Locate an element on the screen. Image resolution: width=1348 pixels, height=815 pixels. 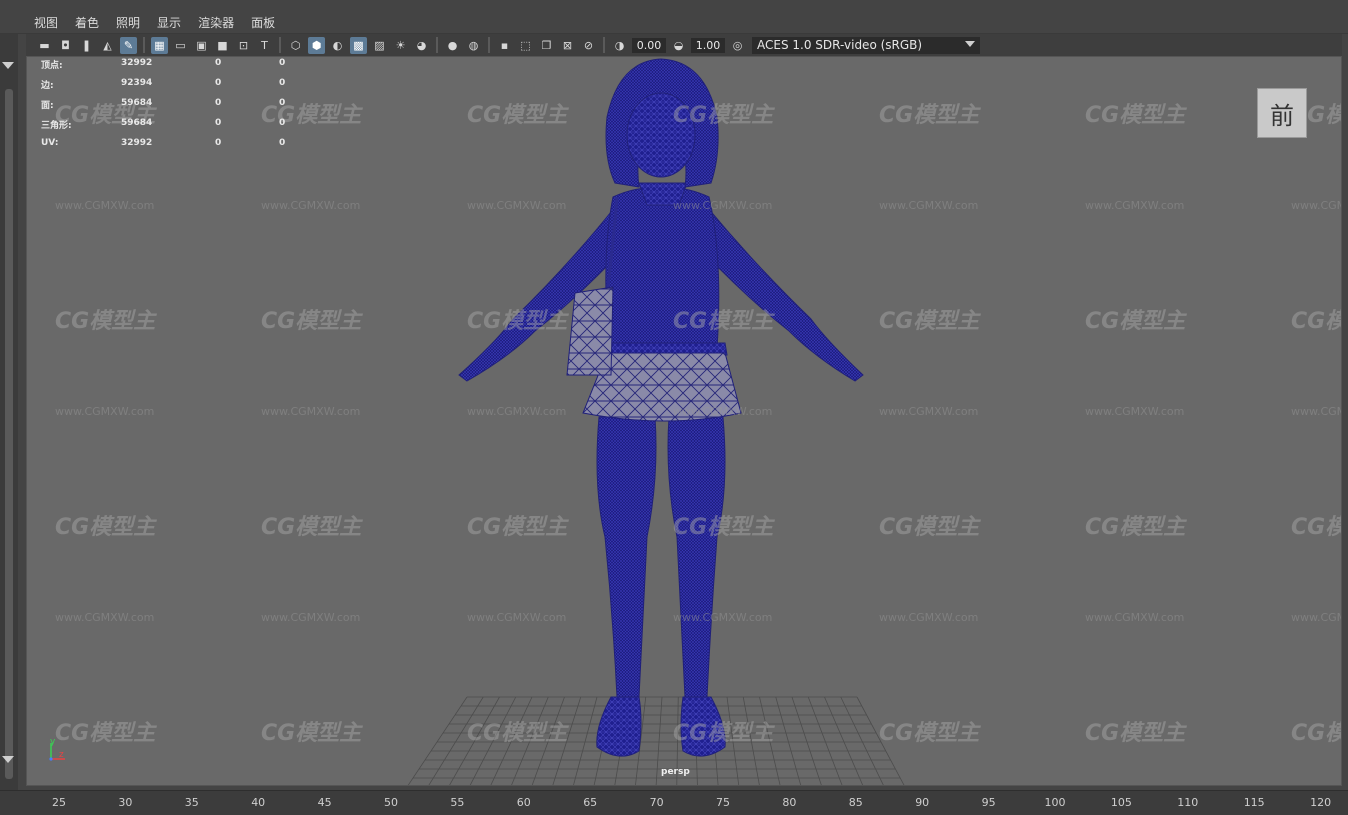
hud-row: 顶点: 32992 0 0 is located at coordinates (171, 68).